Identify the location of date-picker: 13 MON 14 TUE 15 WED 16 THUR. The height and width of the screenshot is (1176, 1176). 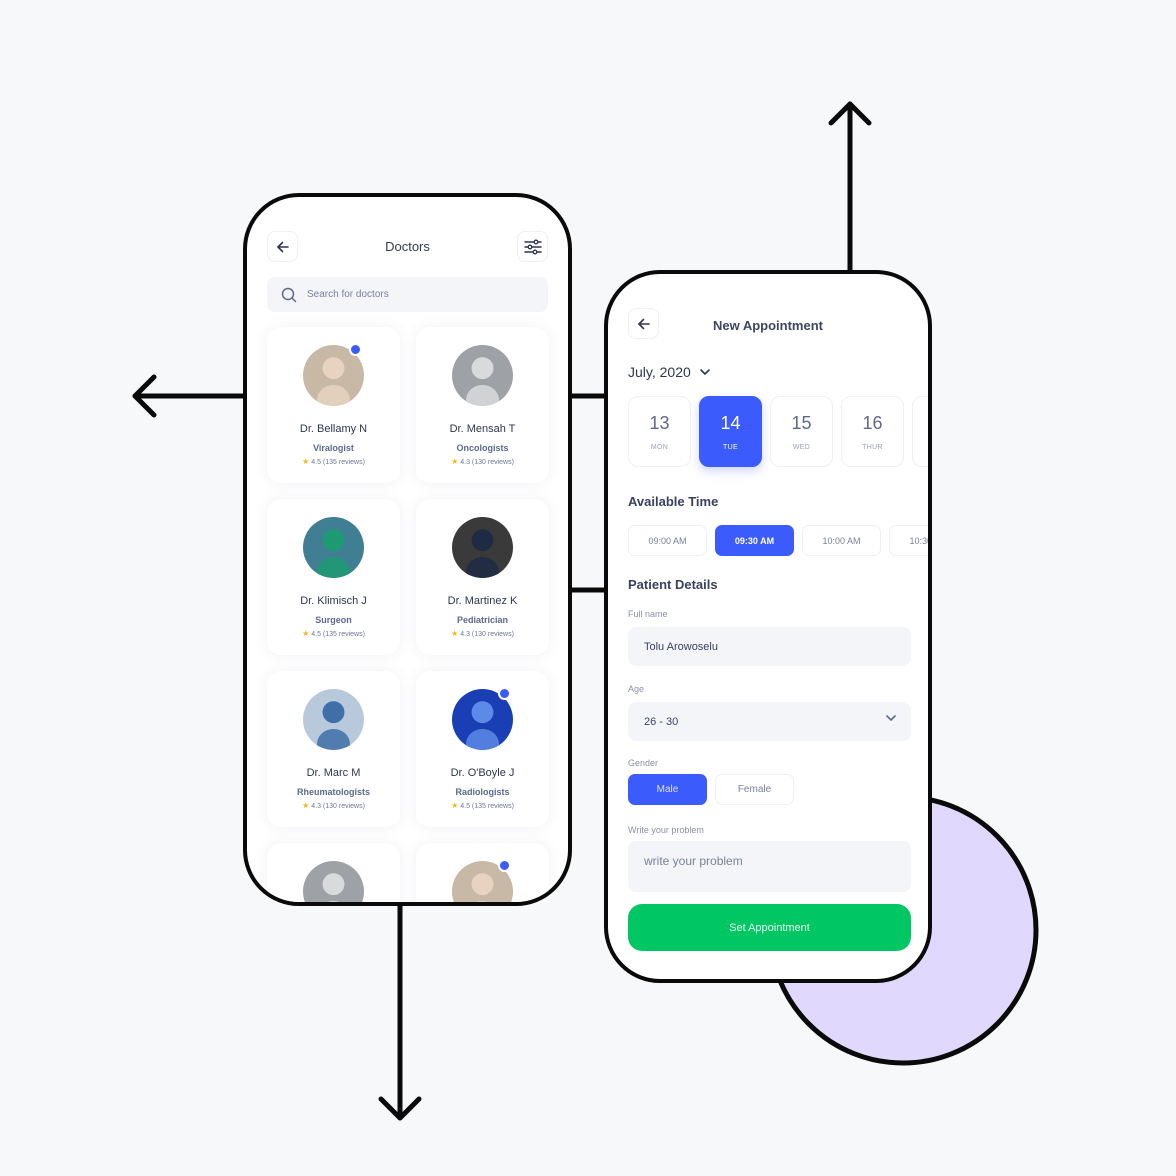
(778, 431).